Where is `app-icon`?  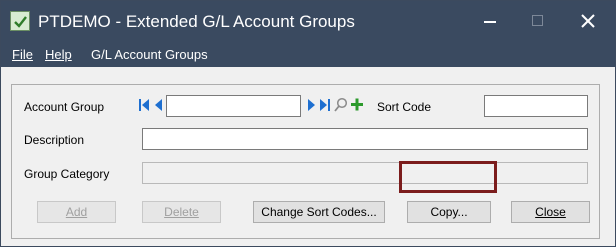
app-icon is located at coordinates (20, 21).